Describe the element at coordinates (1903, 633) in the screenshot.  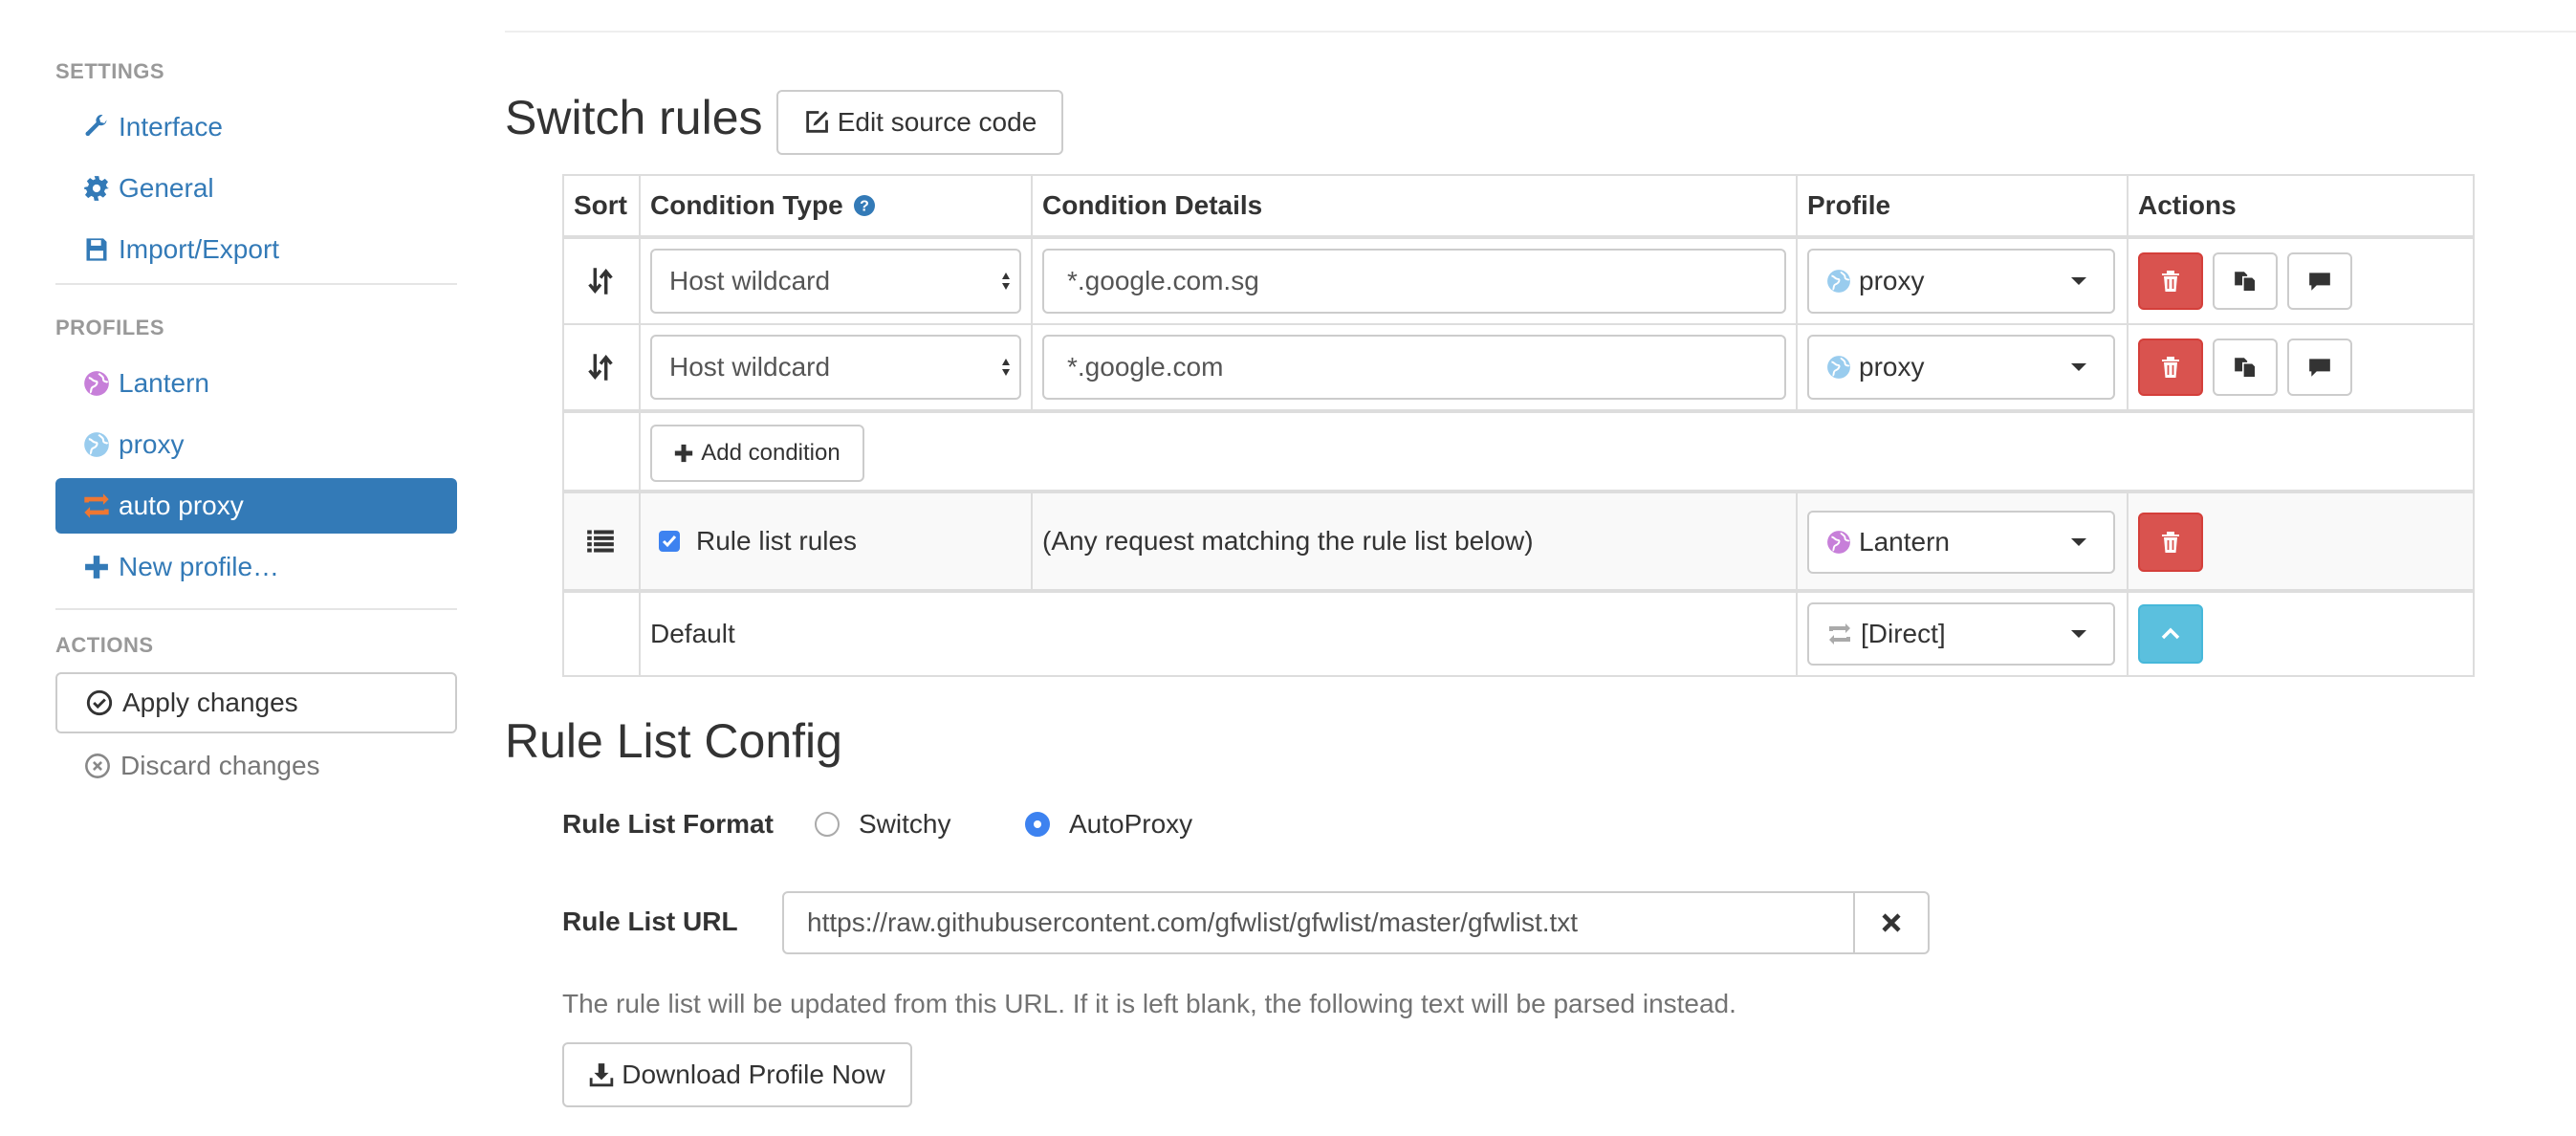
I see `profile-value: [Direct]` at that location.